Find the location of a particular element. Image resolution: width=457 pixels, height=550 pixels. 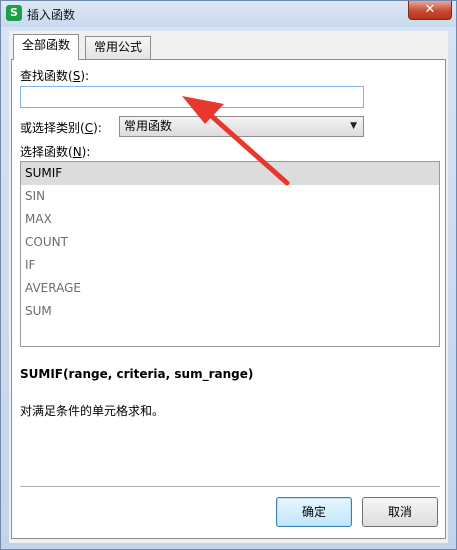

title-bar: S 插入函数 ✕ is located at coordinates (228, 14).